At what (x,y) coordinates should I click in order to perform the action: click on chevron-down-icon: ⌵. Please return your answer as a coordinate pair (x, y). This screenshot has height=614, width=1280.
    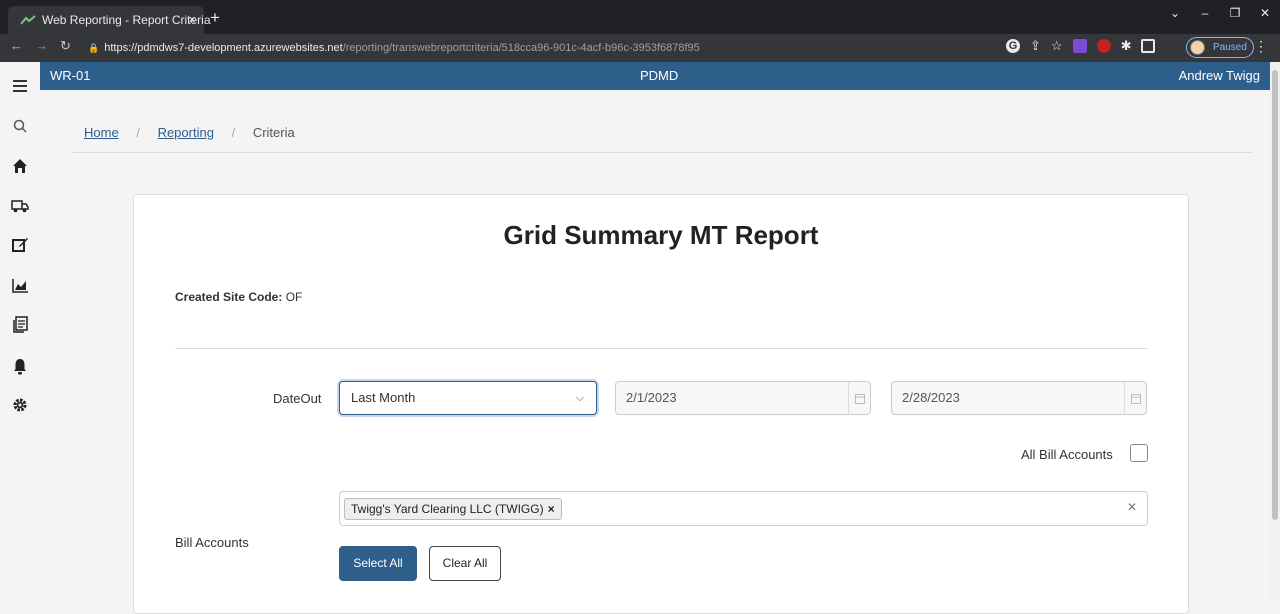
    Looking at the image, I should click on (579, 398).